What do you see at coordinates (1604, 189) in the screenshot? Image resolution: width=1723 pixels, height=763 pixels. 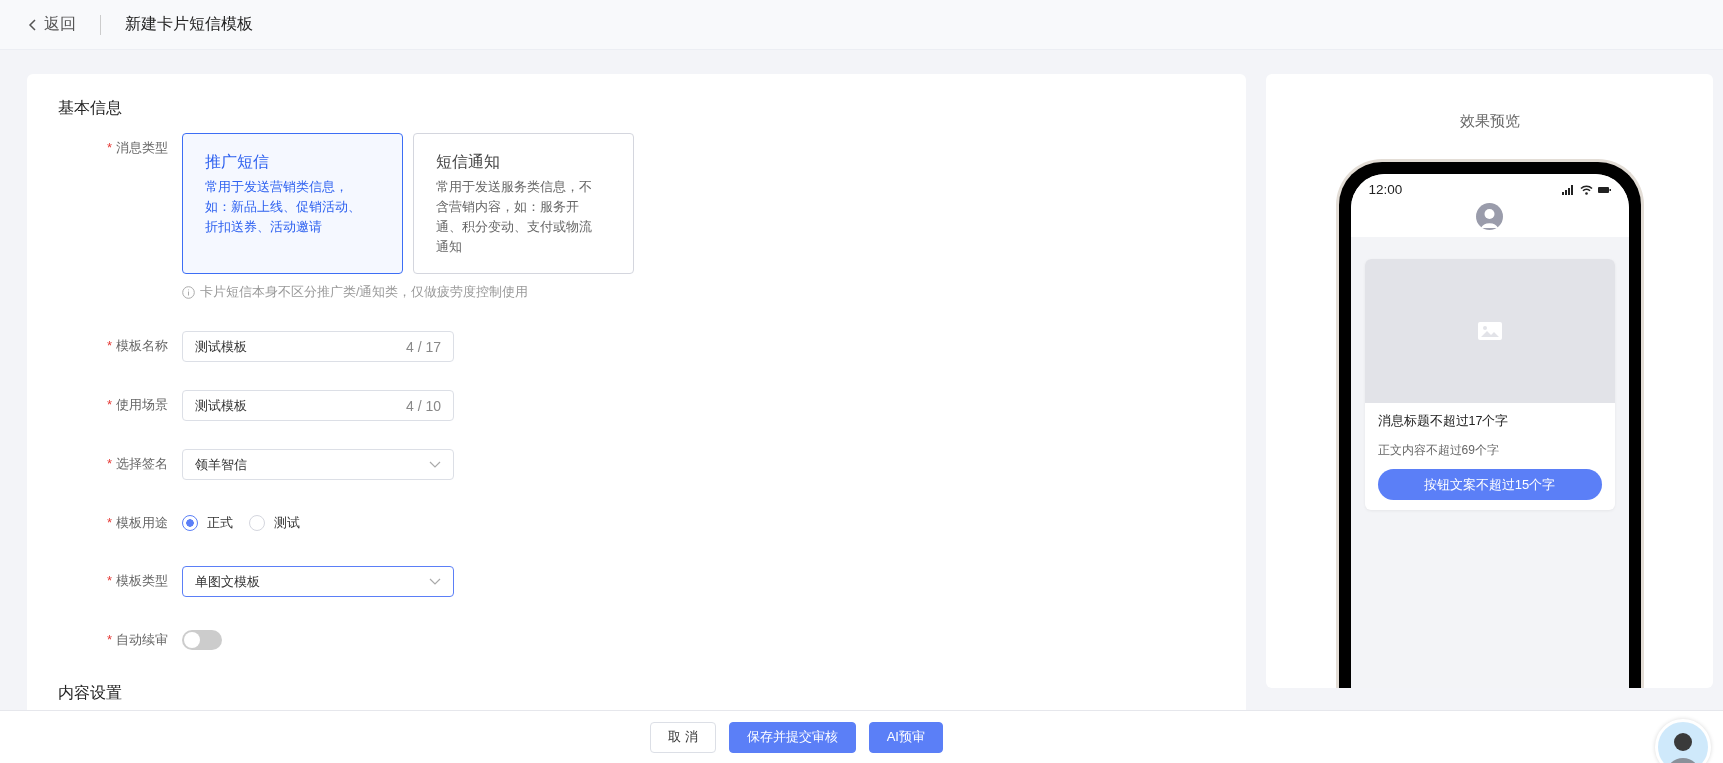 I see `battery-icon` at bounding box center [1604, 189].